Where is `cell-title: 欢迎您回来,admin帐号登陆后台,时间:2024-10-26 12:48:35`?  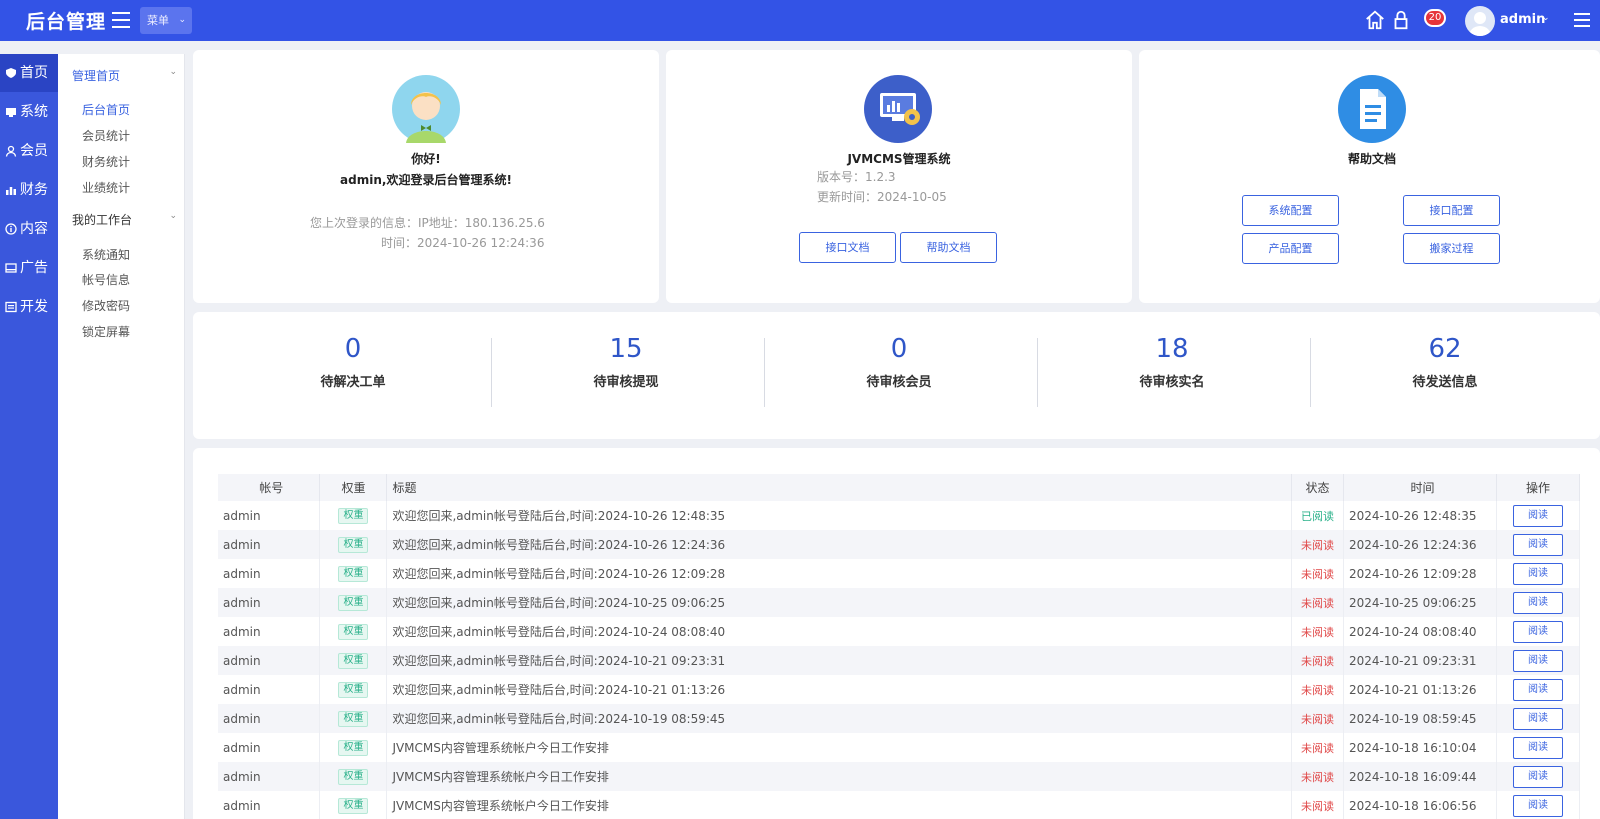 cell-title: 欢迎您回来,admin帐号登陆后台,时间:2024-10-26 12:48:35 is located at coordinates (839, 515).